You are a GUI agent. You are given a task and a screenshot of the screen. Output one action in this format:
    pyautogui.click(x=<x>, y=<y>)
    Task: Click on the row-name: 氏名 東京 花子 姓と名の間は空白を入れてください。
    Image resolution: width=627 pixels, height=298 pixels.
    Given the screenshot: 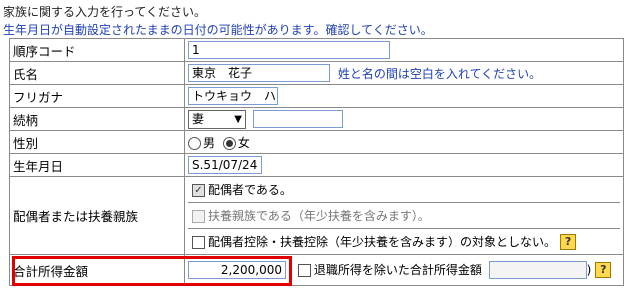 What is the action you would take?
    pyautogui.click(x=316, y=73)
    